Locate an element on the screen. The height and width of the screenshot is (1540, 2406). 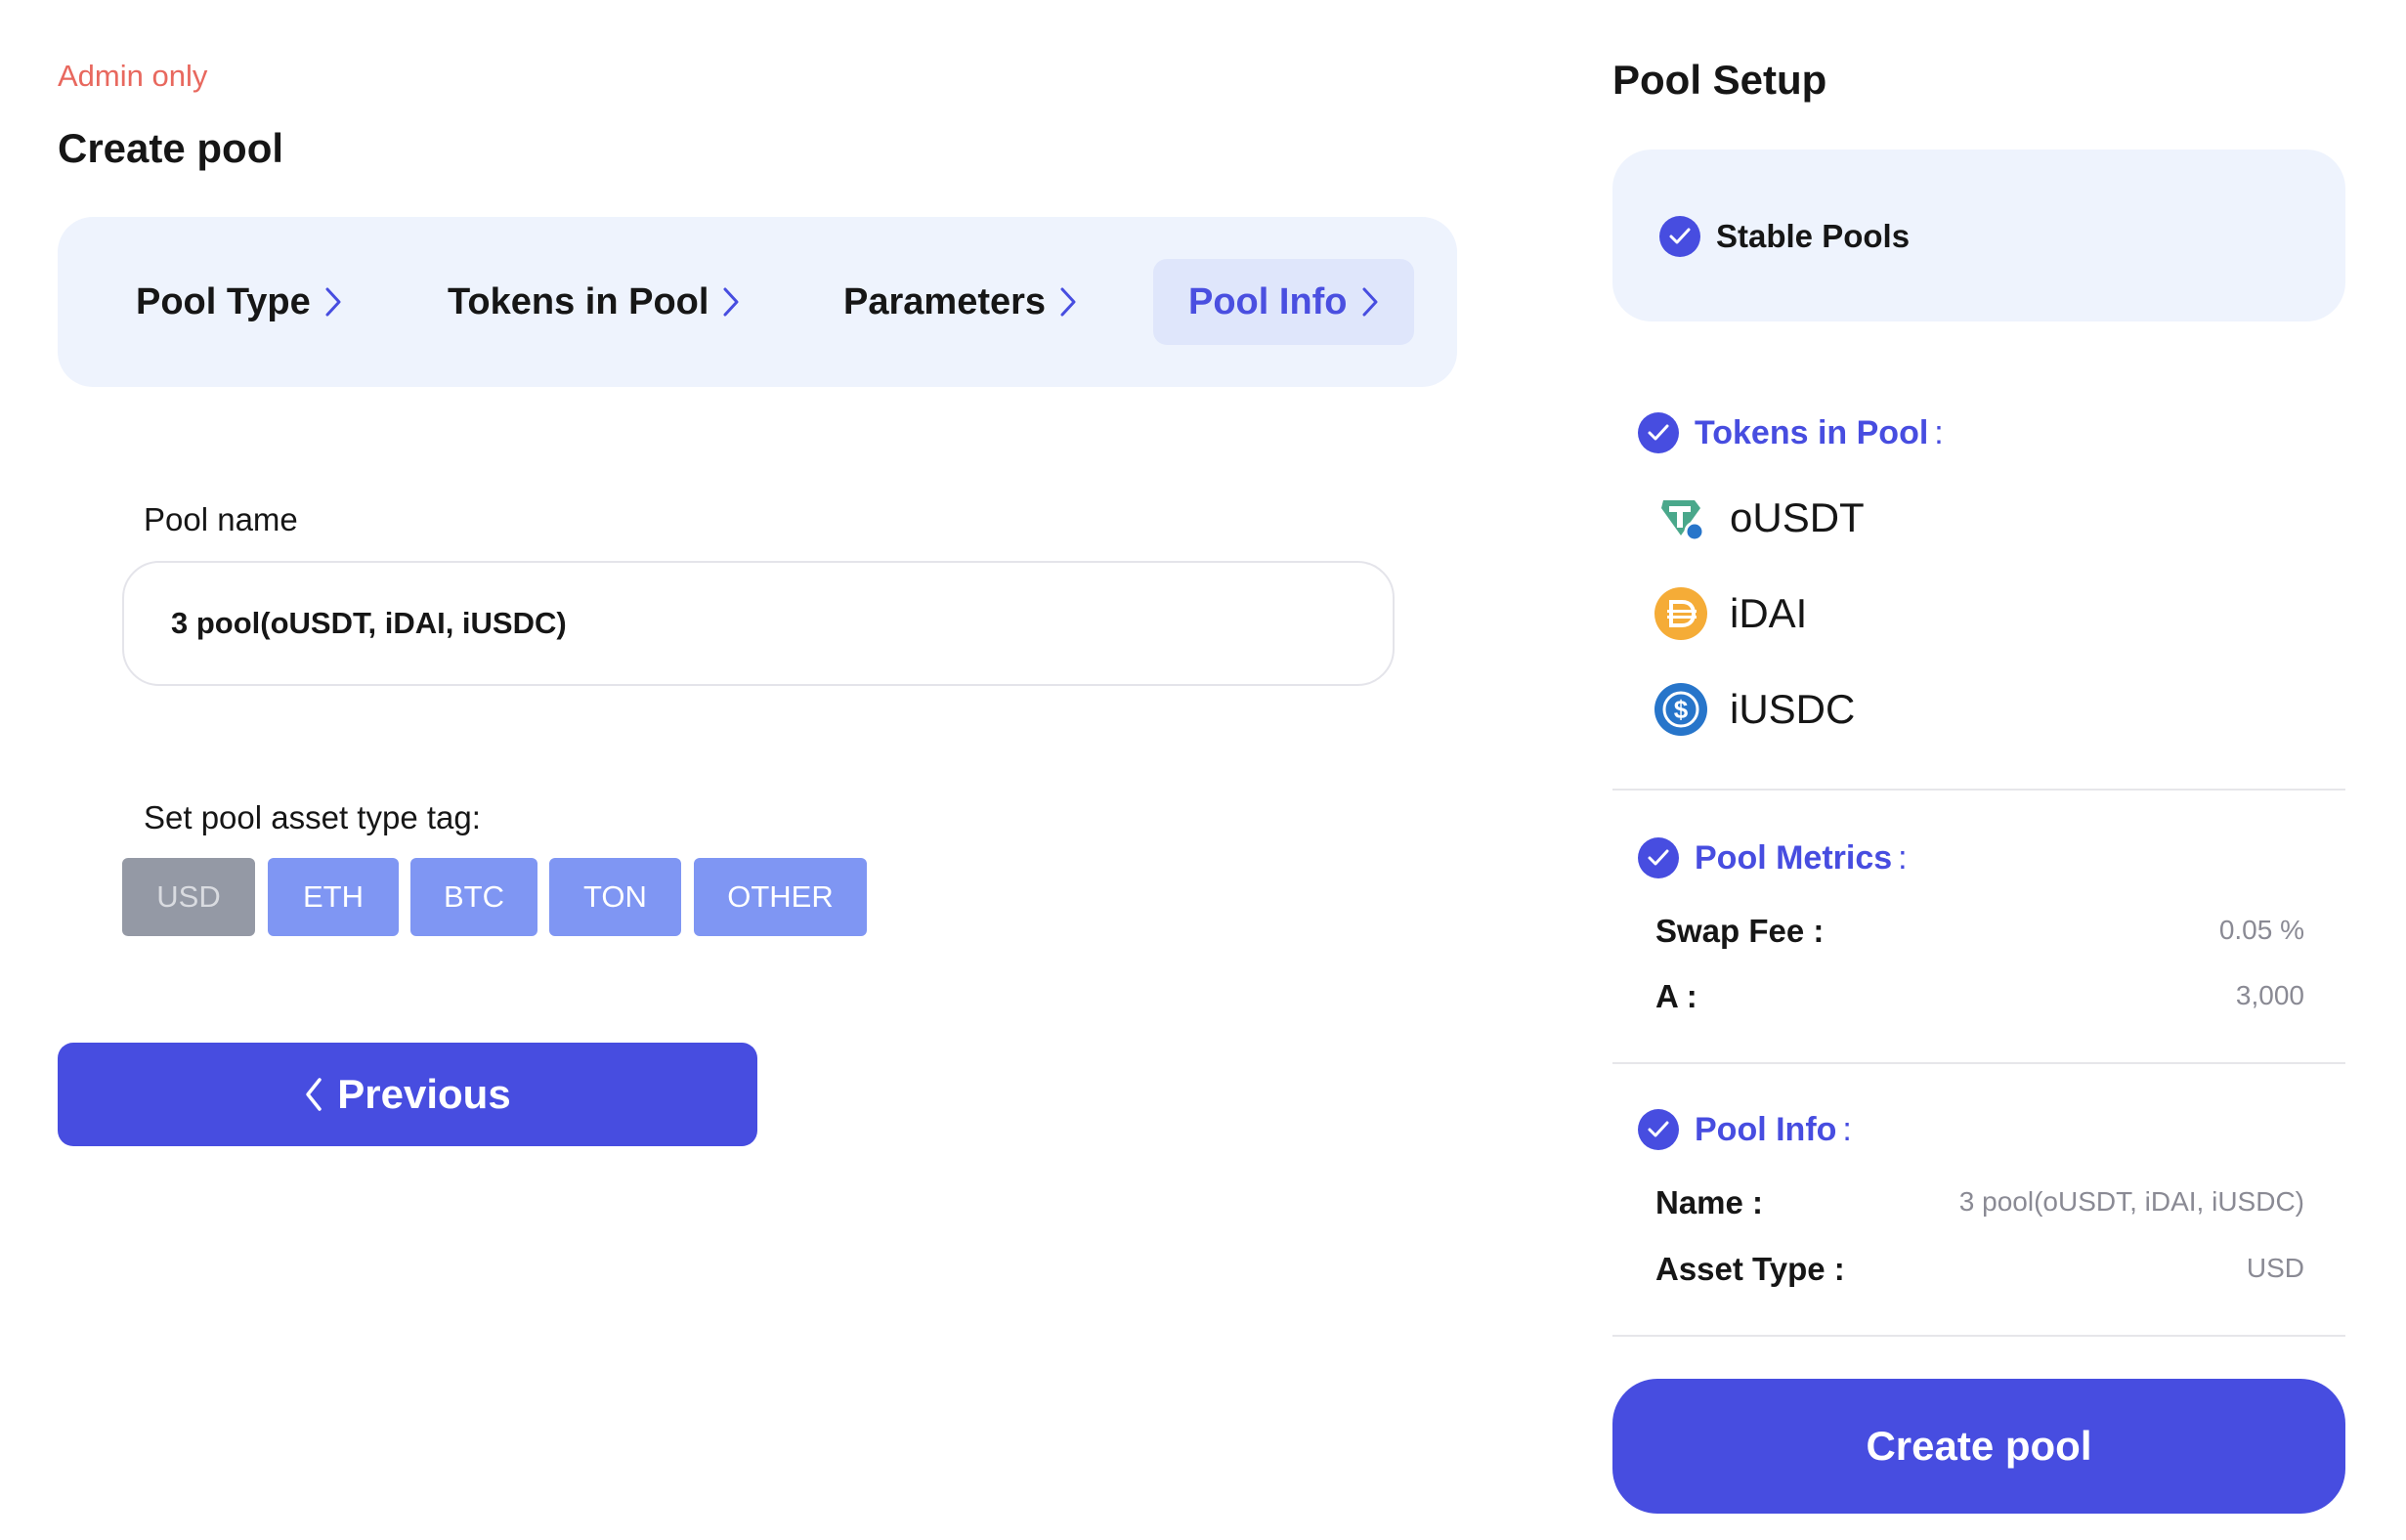
step-pool-type: Pool Type is located at coordinates (239, 302).